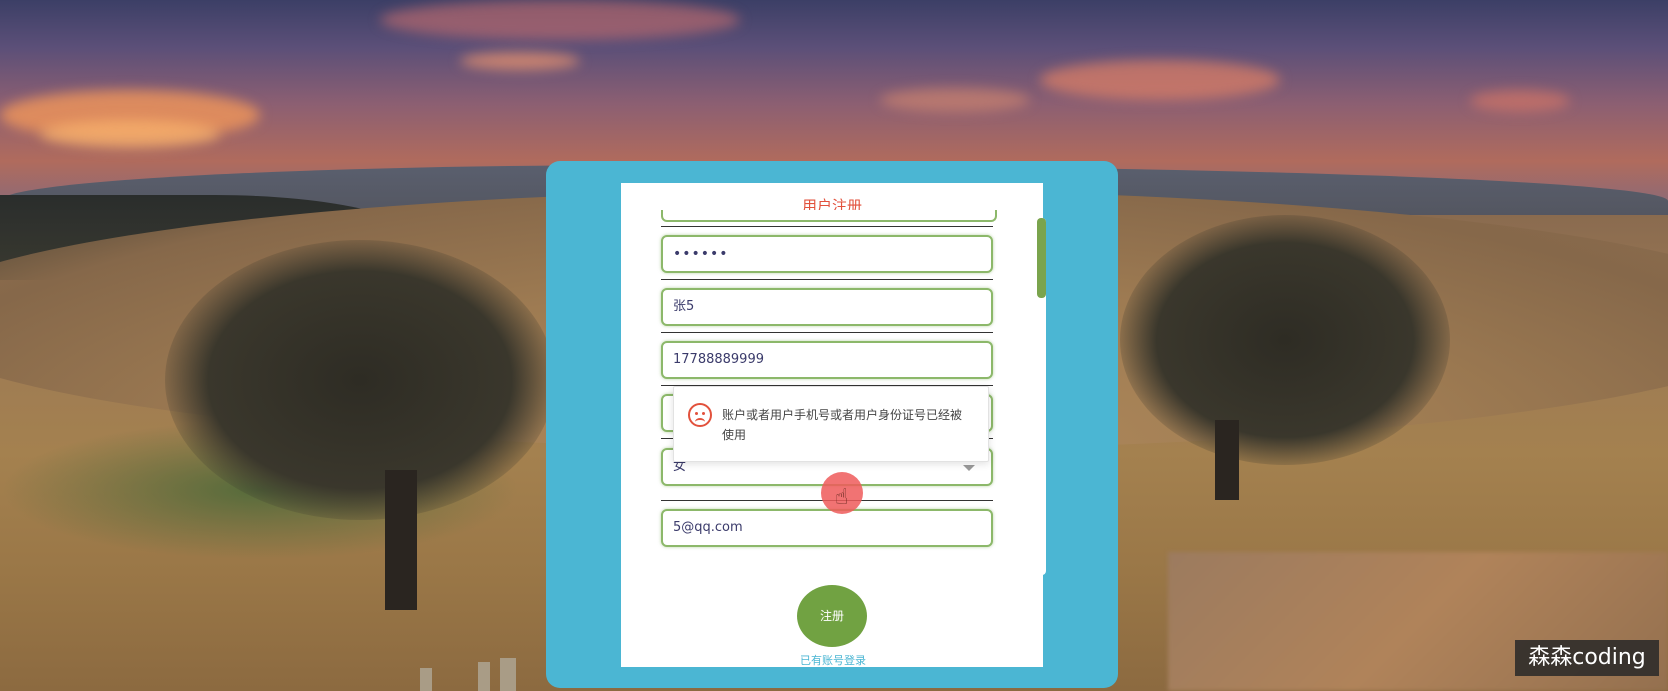 Image resolution: width=1668 pixels, height=691 pixels. Describe the element at coordinates (360, 380) in the screenshot. I see `tree-left` at that location.